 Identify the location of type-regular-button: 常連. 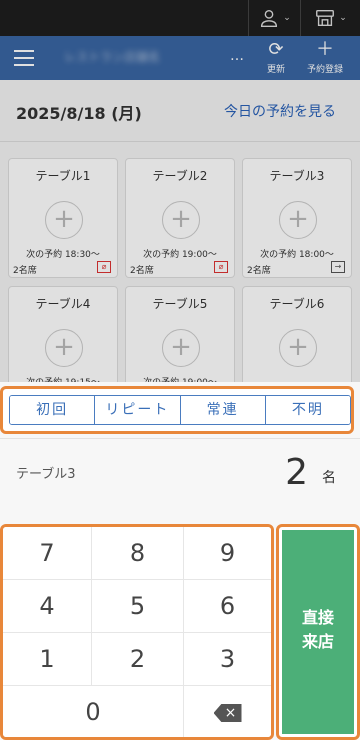
(223, 410).